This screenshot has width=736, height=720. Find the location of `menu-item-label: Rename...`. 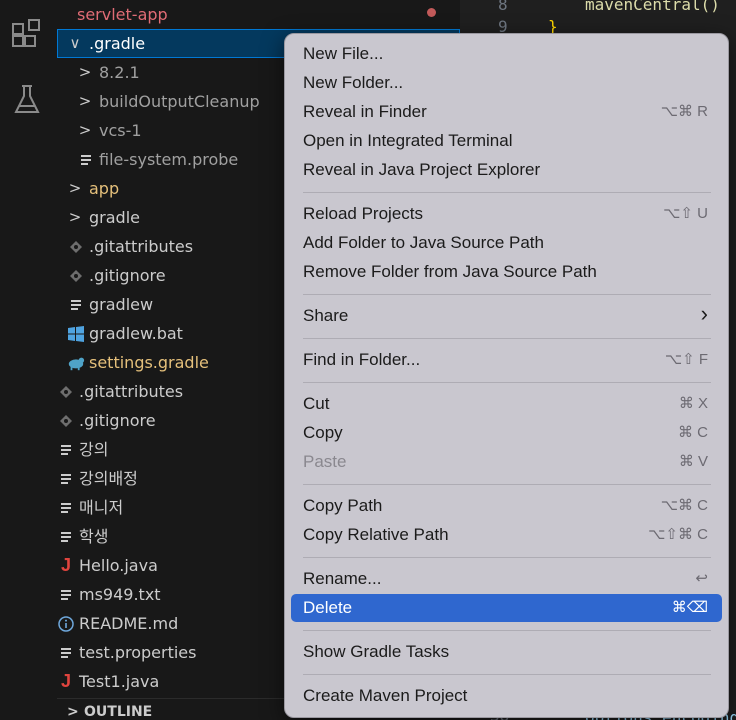

menu-item-label: Rename... is located at coordinates (342, 578).